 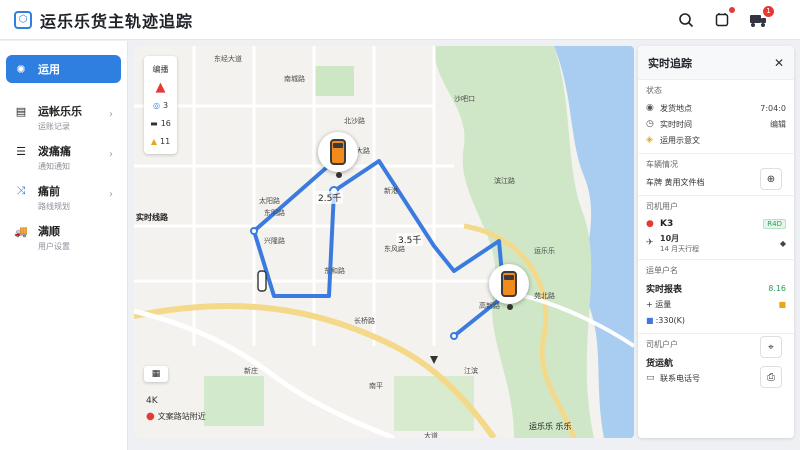 What do you see at coordinates (117, 21) in the screenshot?
I see `app-title: 运乐乐货主轨迹追踪` at bounding box center [117, 21].